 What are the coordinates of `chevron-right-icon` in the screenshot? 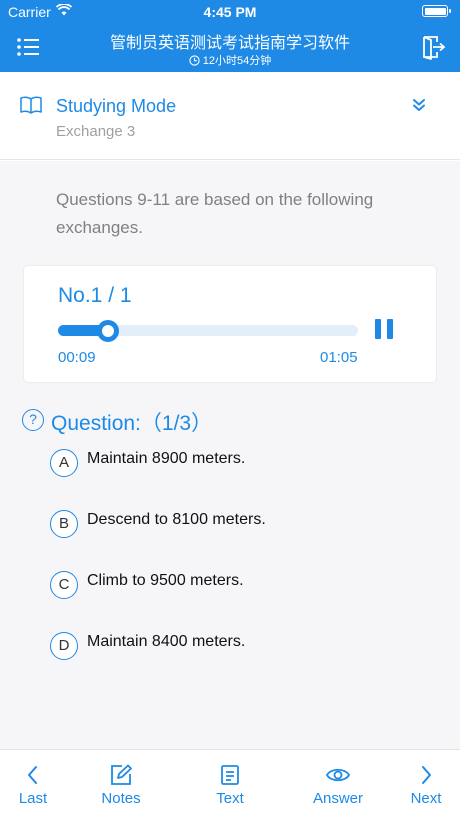 It's located at (426, 775).